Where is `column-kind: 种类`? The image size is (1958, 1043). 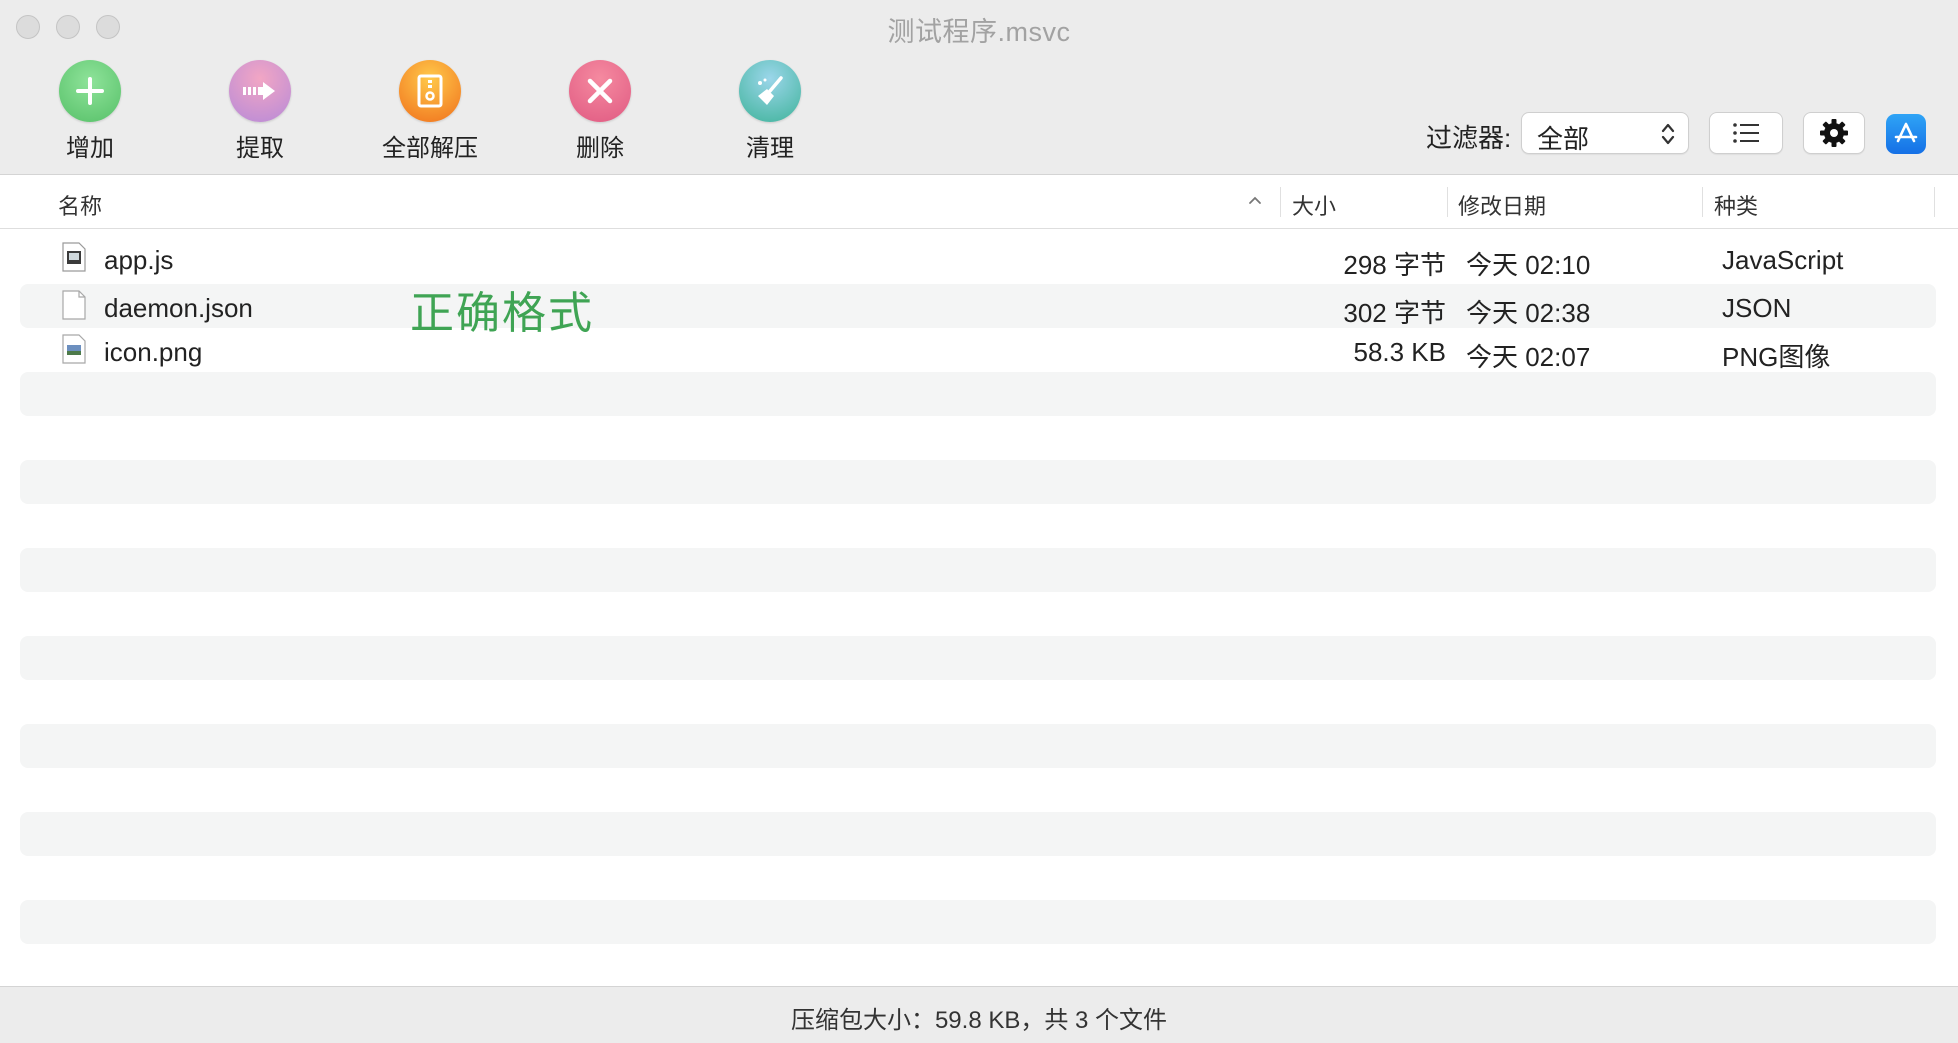
column-kind: 种类 is located at coordinates (1736, 205).